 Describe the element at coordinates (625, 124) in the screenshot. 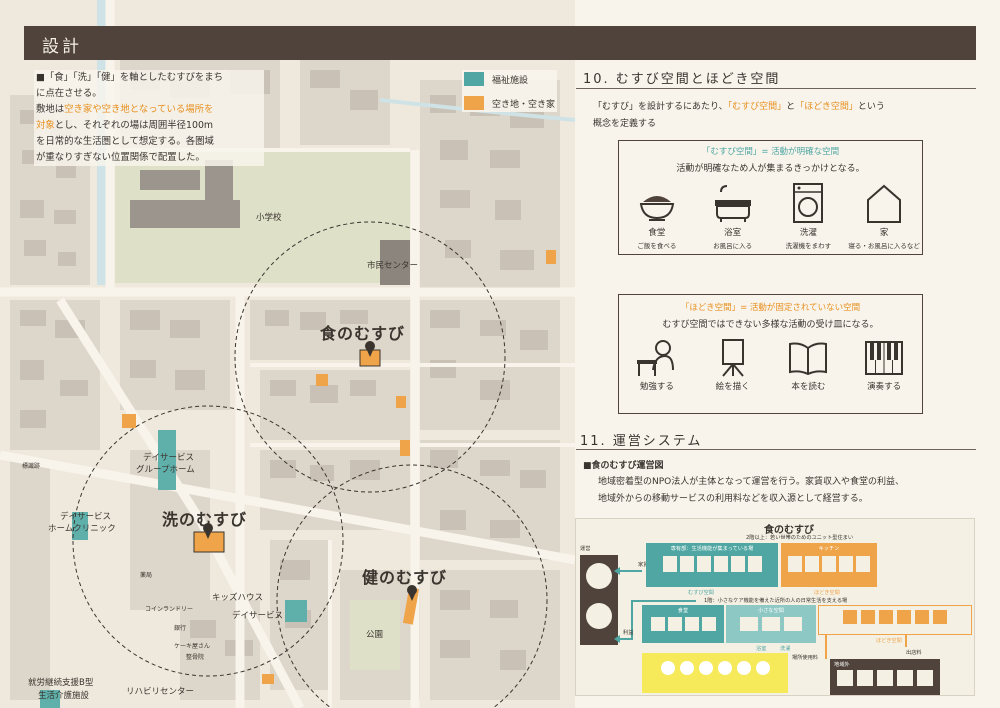

I see `section10-desc-line2: 概念を定義する` at that location.